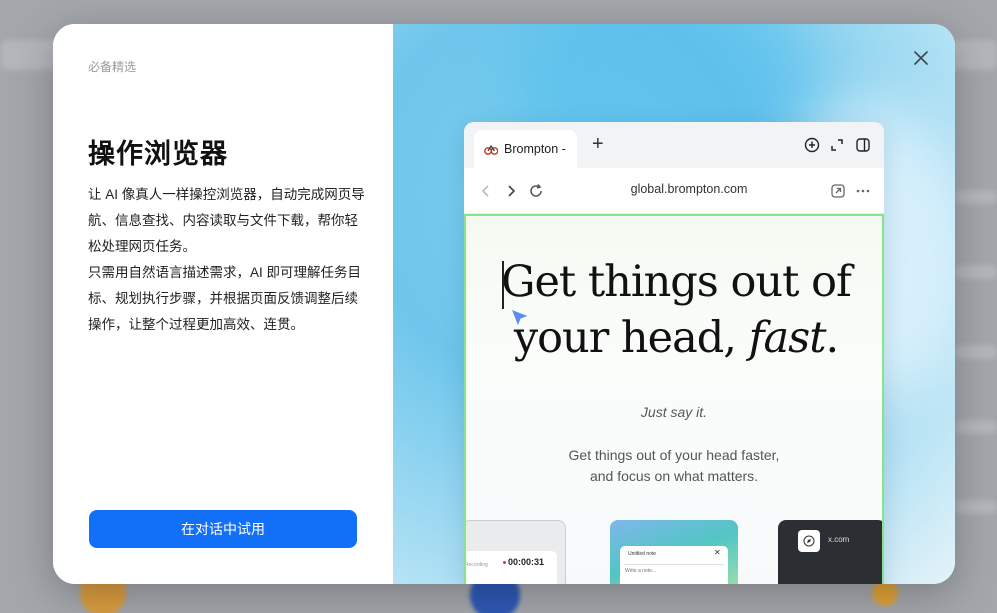  What do you see at coordinates (674, 145) in the screenshot?
I see `browser-tab-bar: Brompton - +` at bounding box center [674, 145].